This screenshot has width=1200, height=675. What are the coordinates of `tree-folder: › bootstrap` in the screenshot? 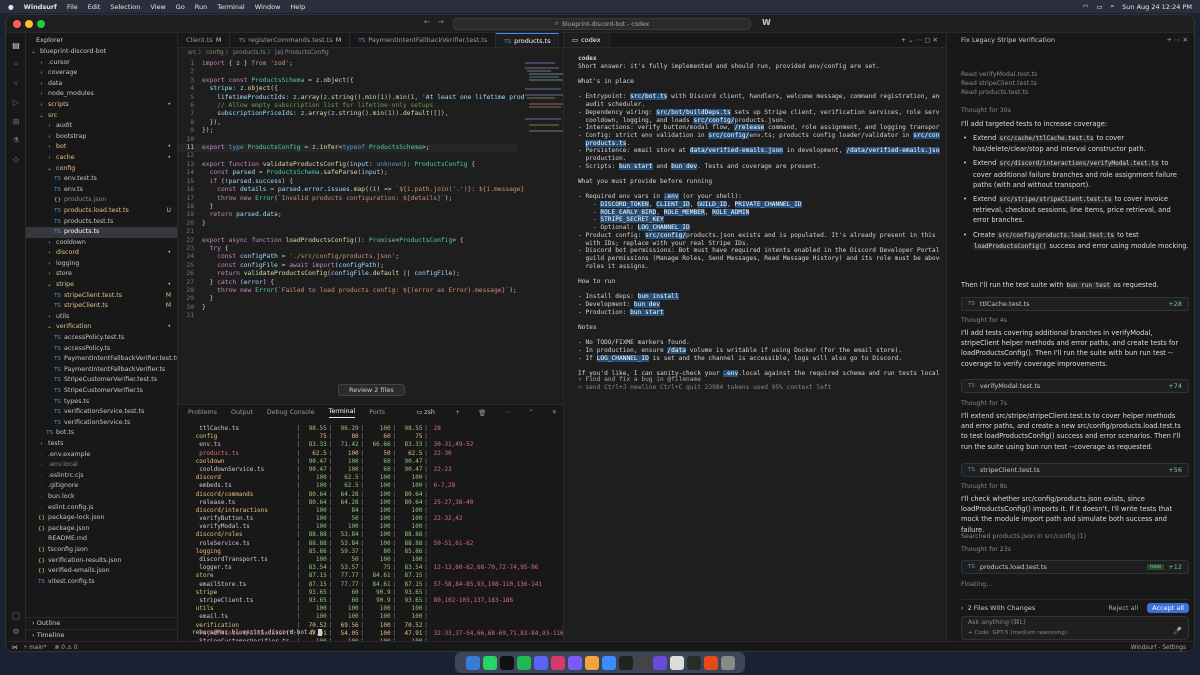 It's located at (101, 137).